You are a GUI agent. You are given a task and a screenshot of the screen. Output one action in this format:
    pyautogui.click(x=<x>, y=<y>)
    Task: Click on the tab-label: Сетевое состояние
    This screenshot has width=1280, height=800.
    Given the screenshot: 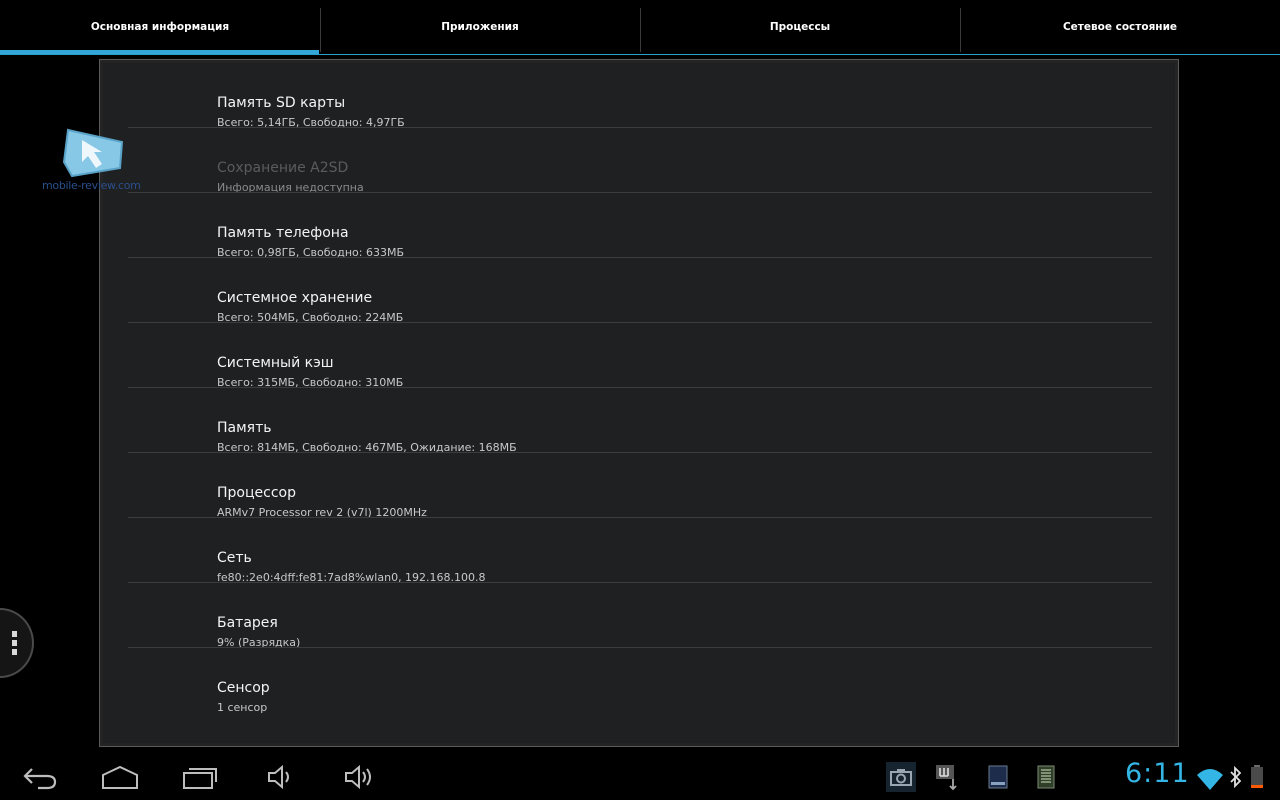 What is the action you would take?
    pyautogui.click(x=1120, y=27)
    